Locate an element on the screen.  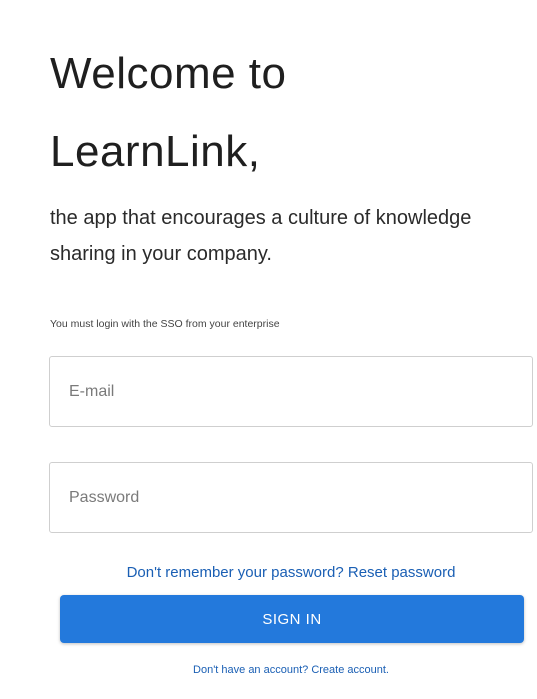
welcome-title-line2: LearnLink, is located at coordinates (155, 151).